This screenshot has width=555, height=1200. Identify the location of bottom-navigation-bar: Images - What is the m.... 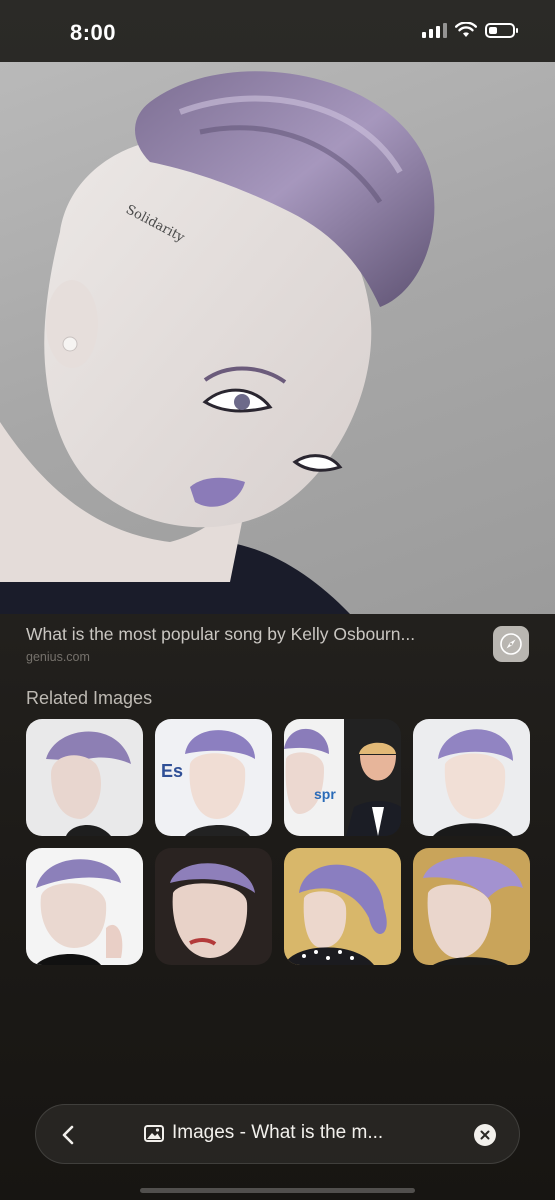
(277, 1134).